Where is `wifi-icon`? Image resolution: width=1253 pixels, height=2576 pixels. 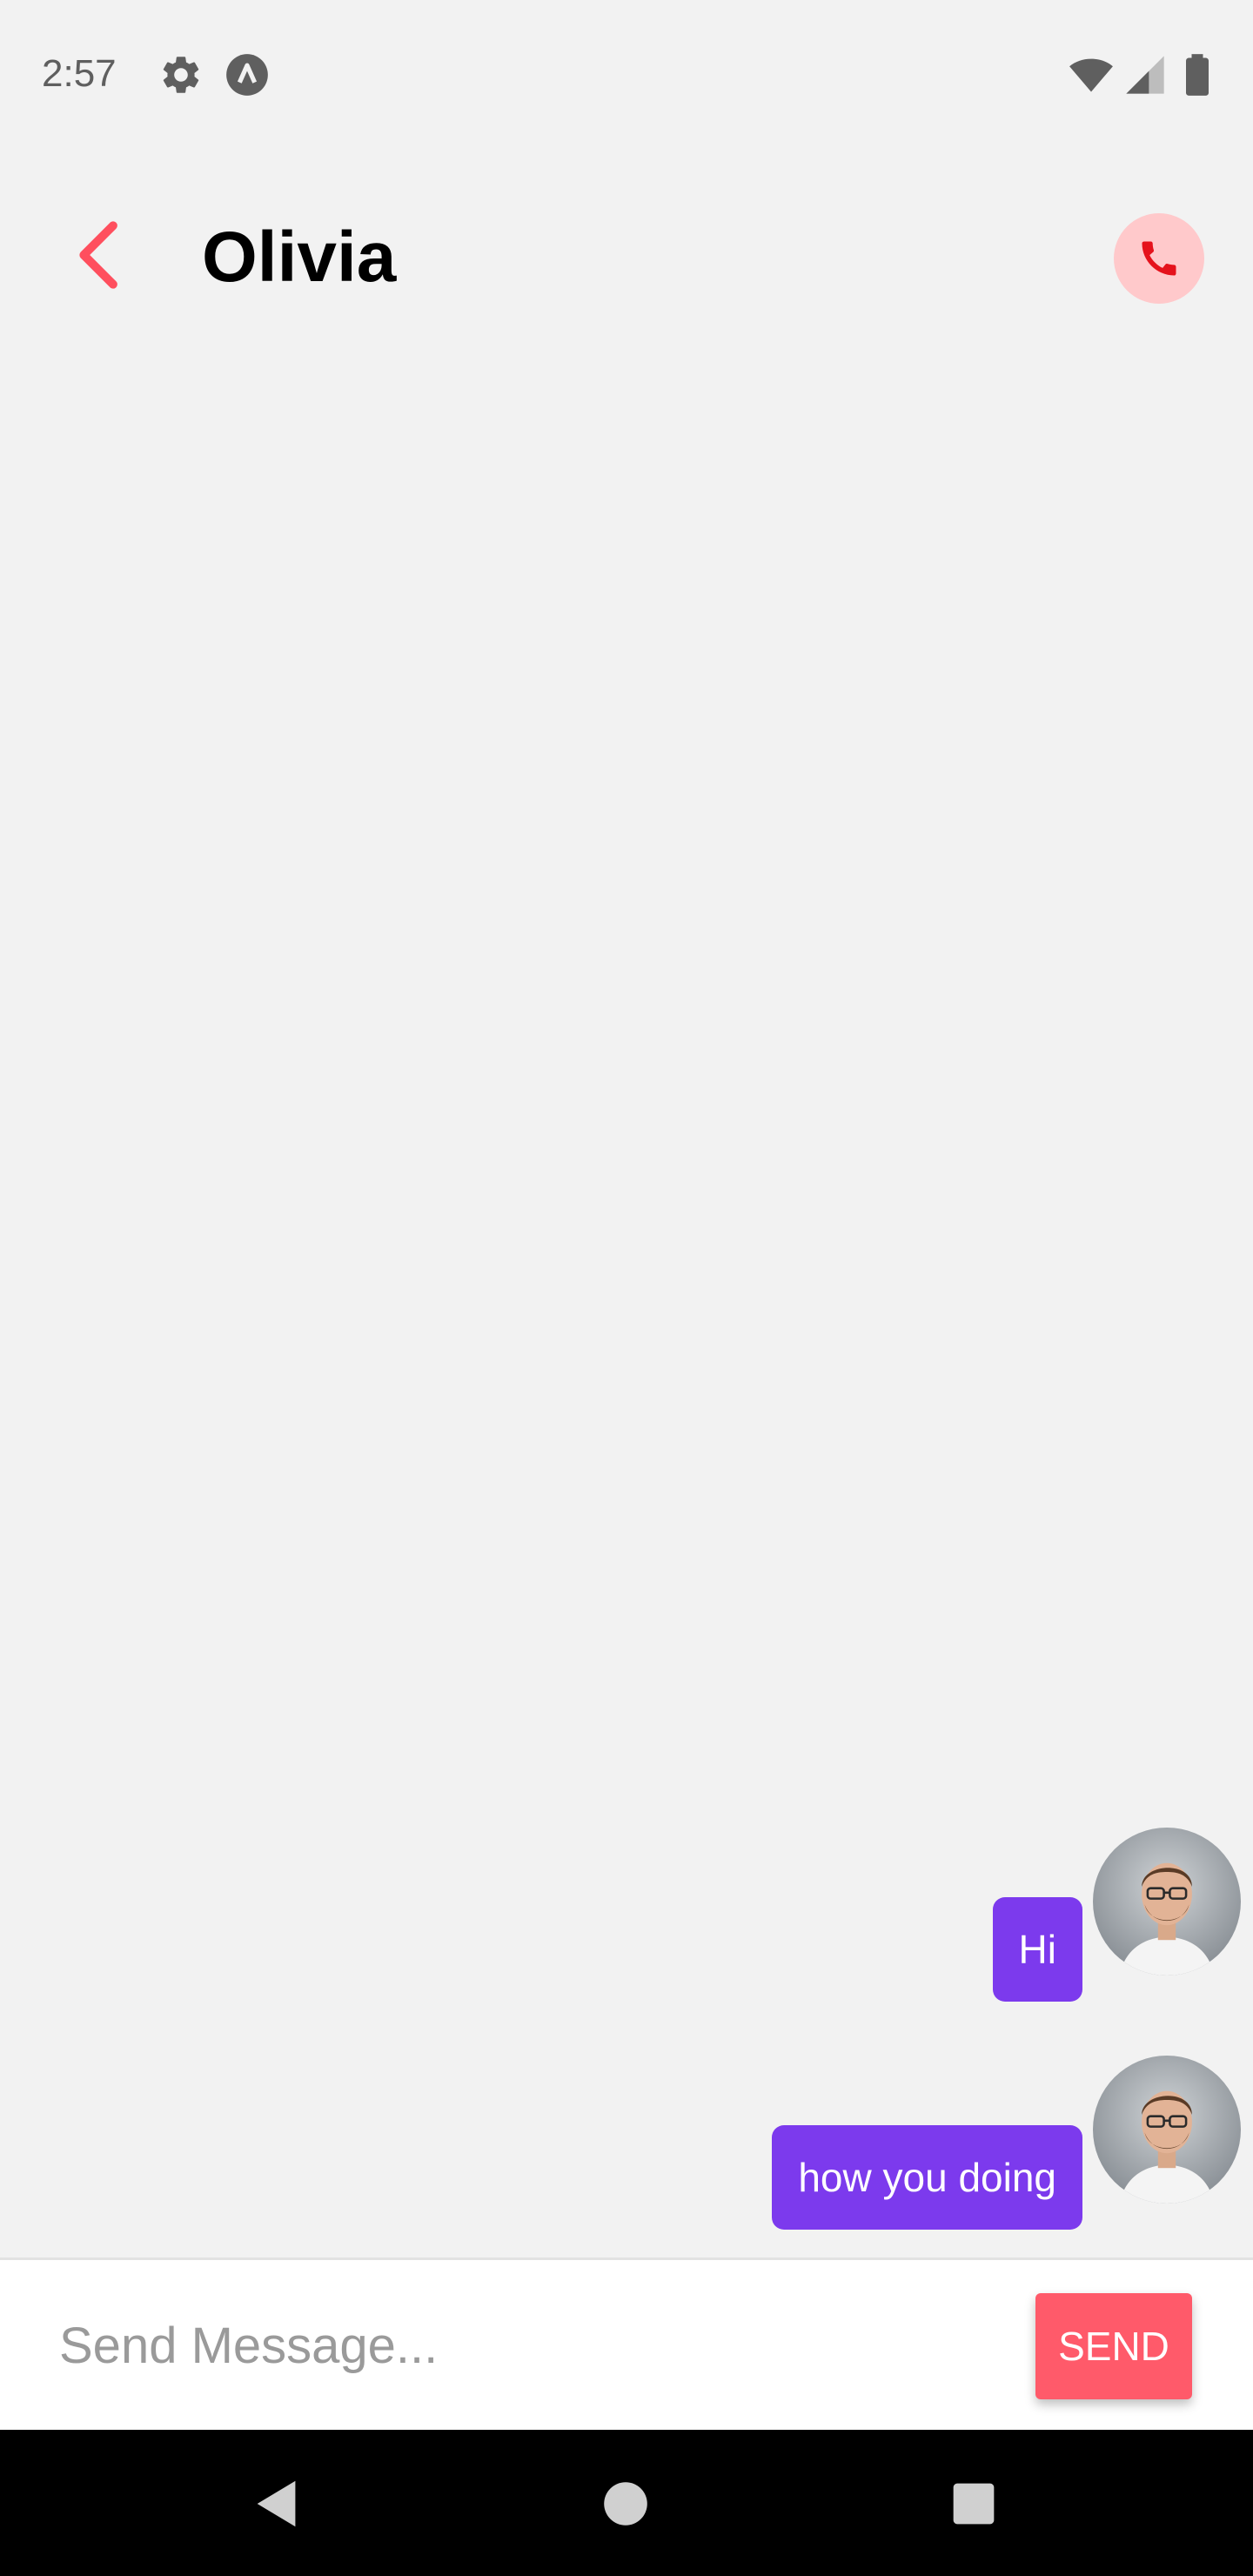
wifi-icon is located at coordinates (1091, 74).